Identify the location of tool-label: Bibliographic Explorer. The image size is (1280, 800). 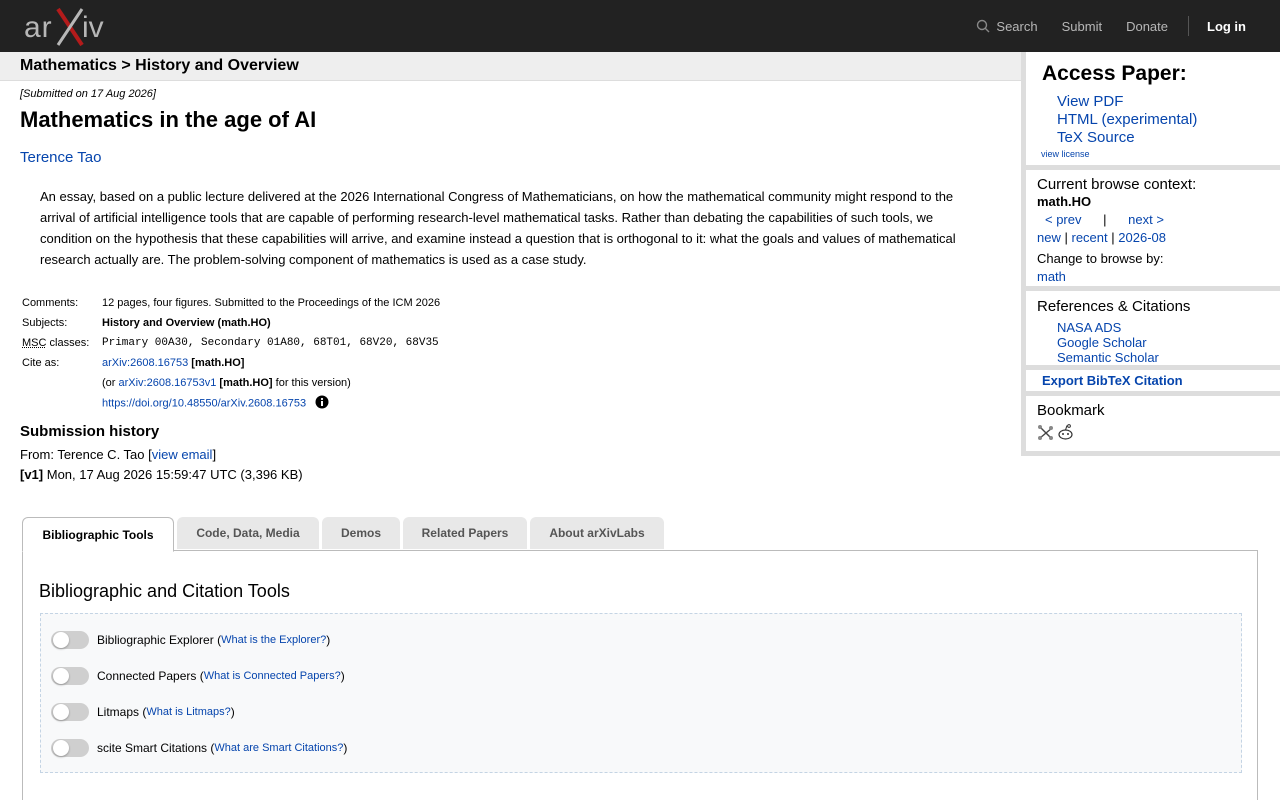
(155, 640).